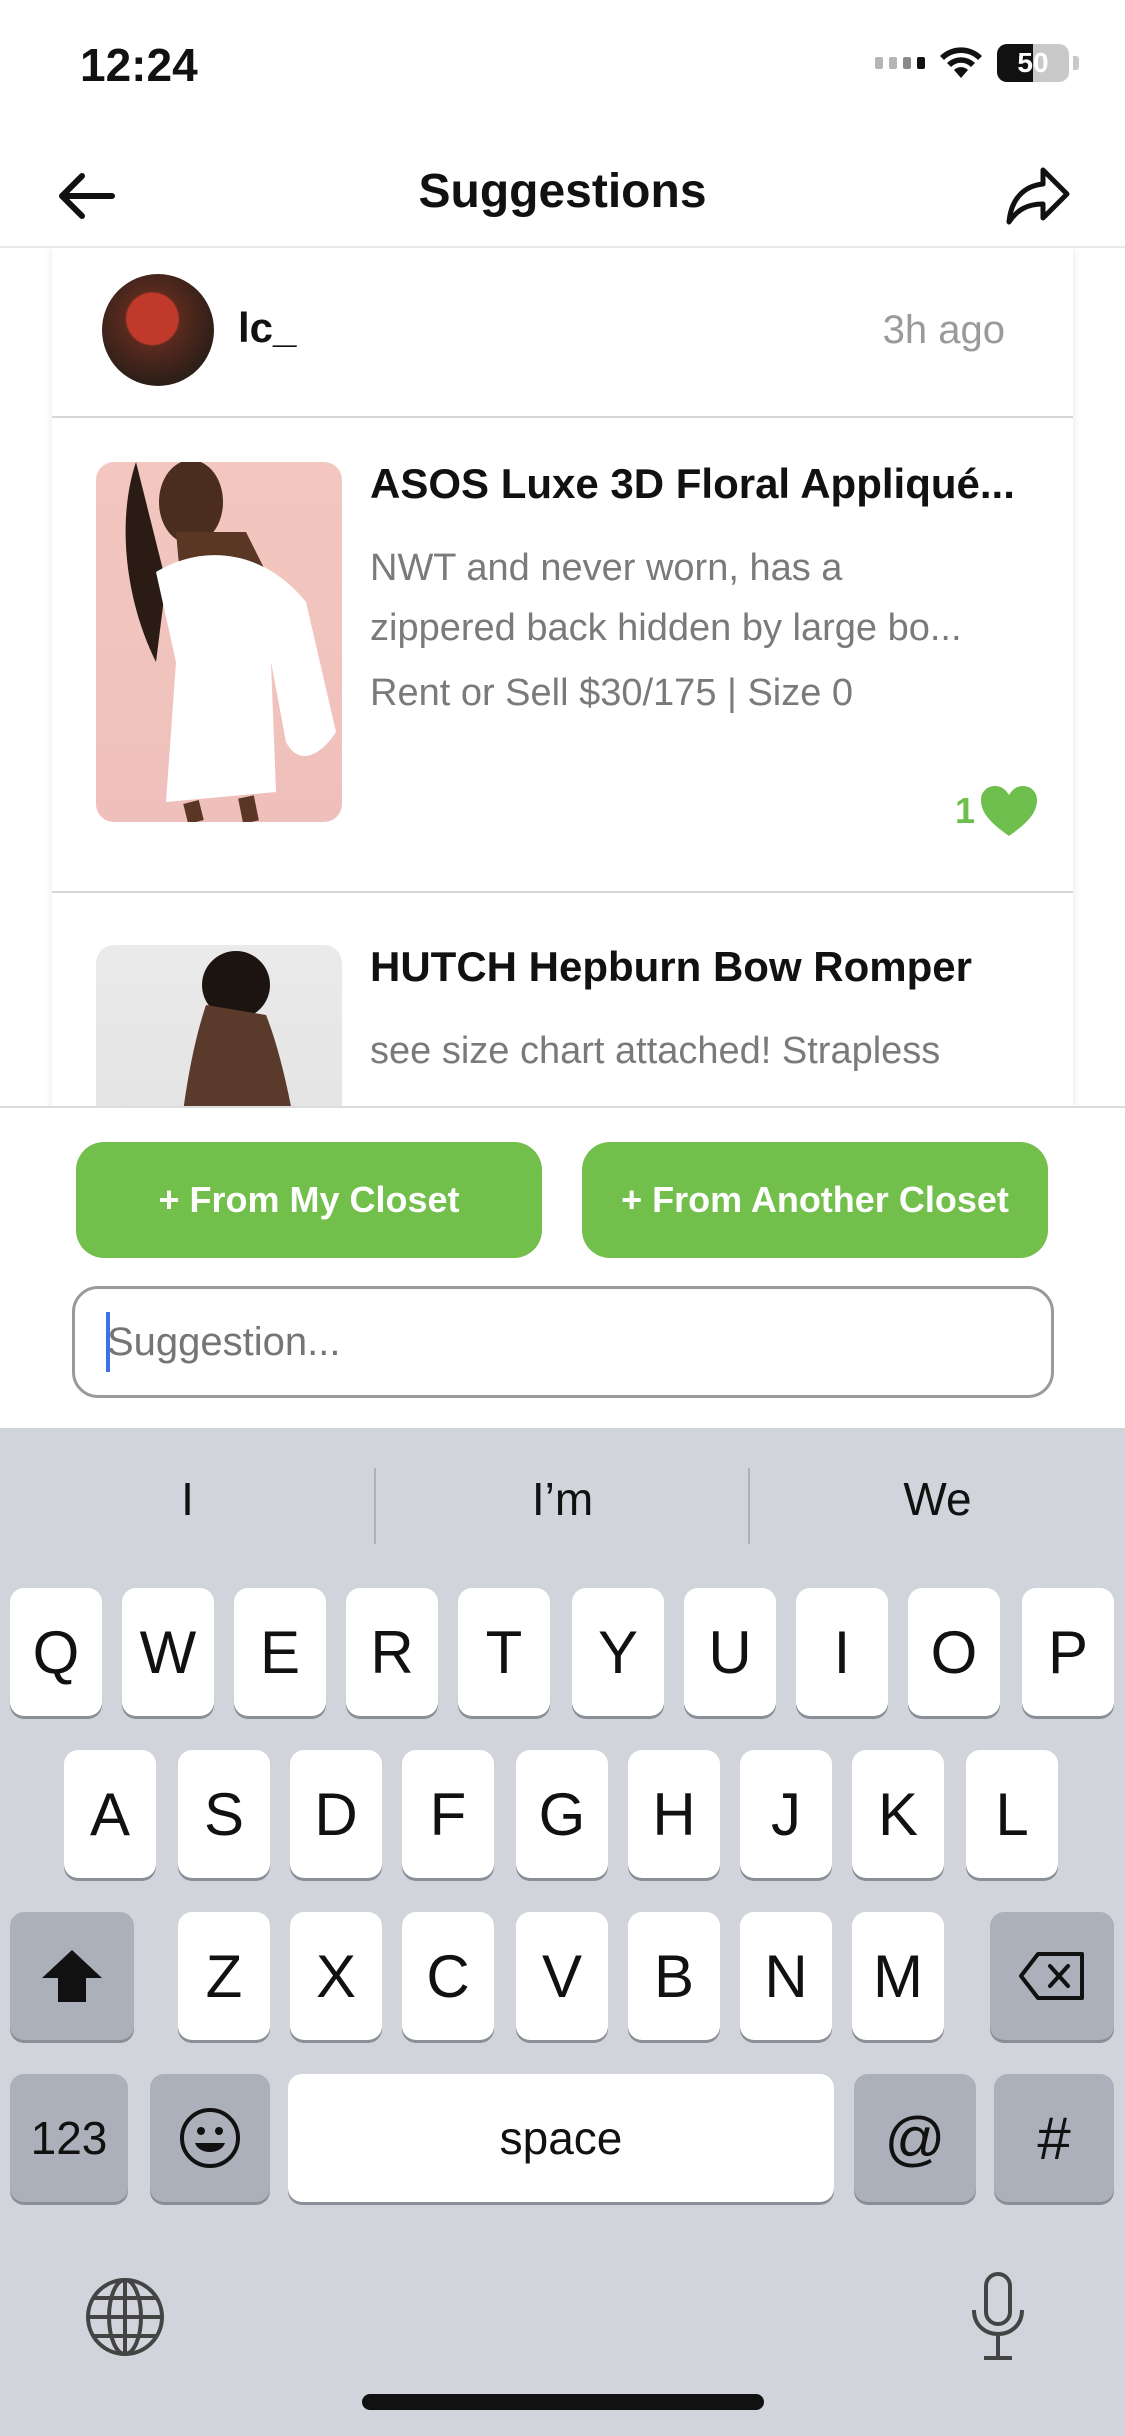 Image resolution: width=1125 pixels, height=2436 pixels. I want to click on key-o: O, so click(954, 1652).